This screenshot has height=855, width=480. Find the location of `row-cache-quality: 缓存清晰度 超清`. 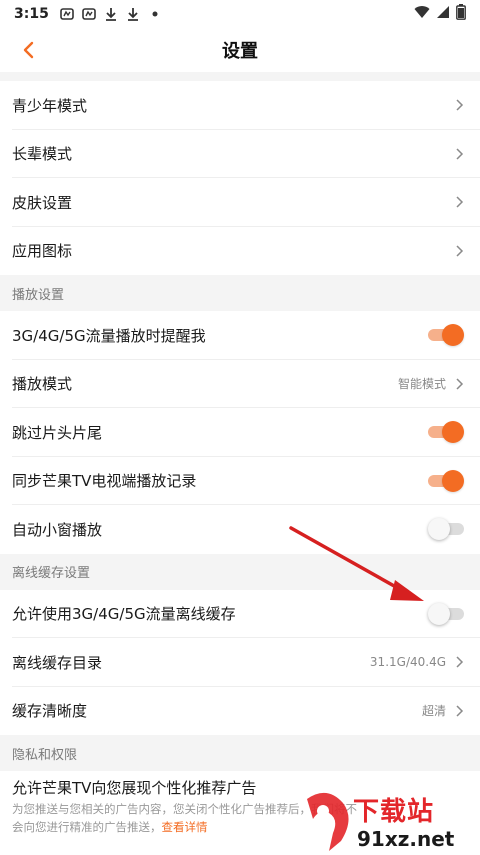

row-cache-quality: 缓存清晰度 超清 is located at coordinates (240, 710).